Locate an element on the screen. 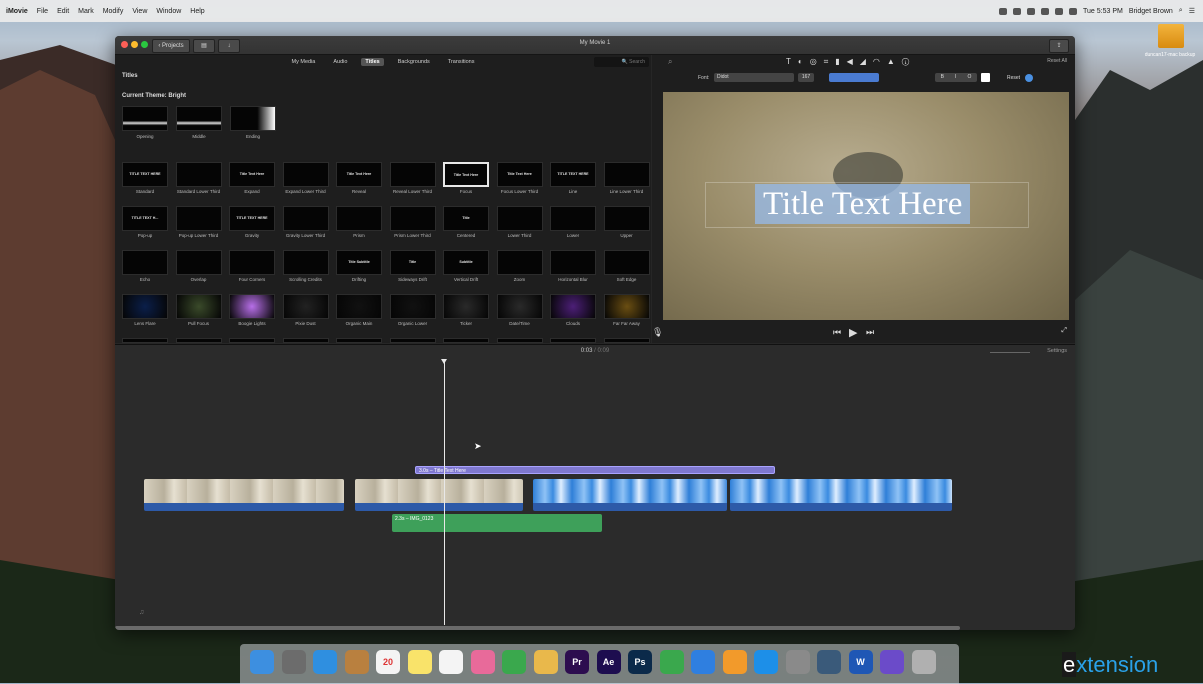  imovie-icon is located at coordinates (892, 662).